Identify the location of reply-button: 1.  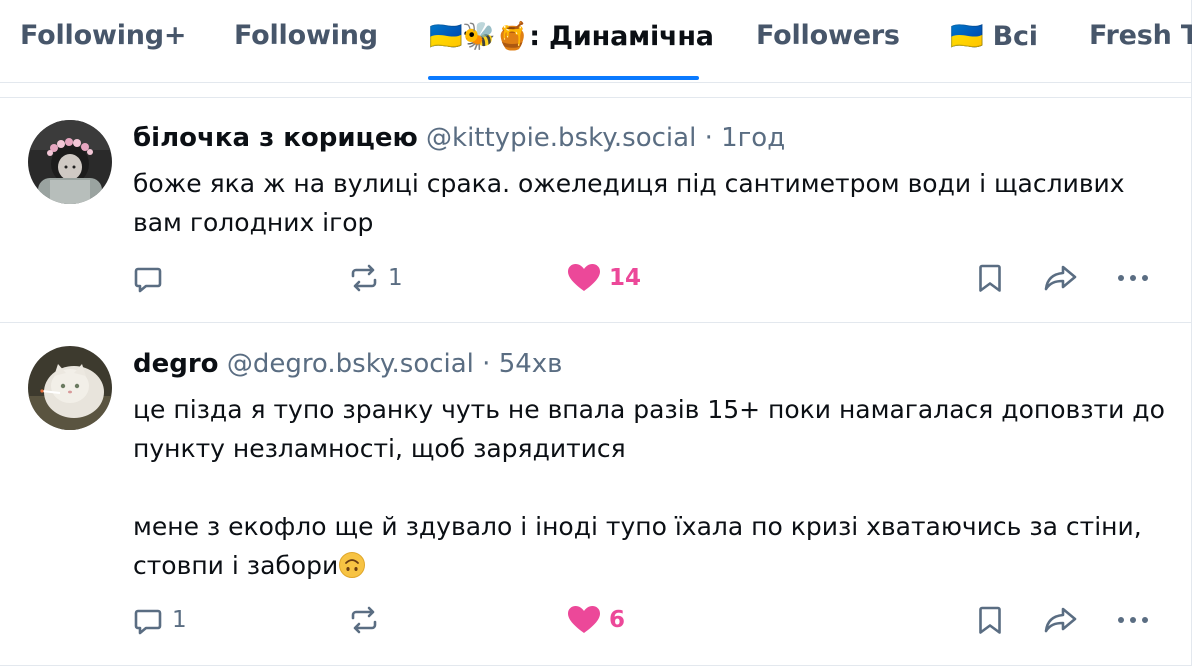
(159, 620).